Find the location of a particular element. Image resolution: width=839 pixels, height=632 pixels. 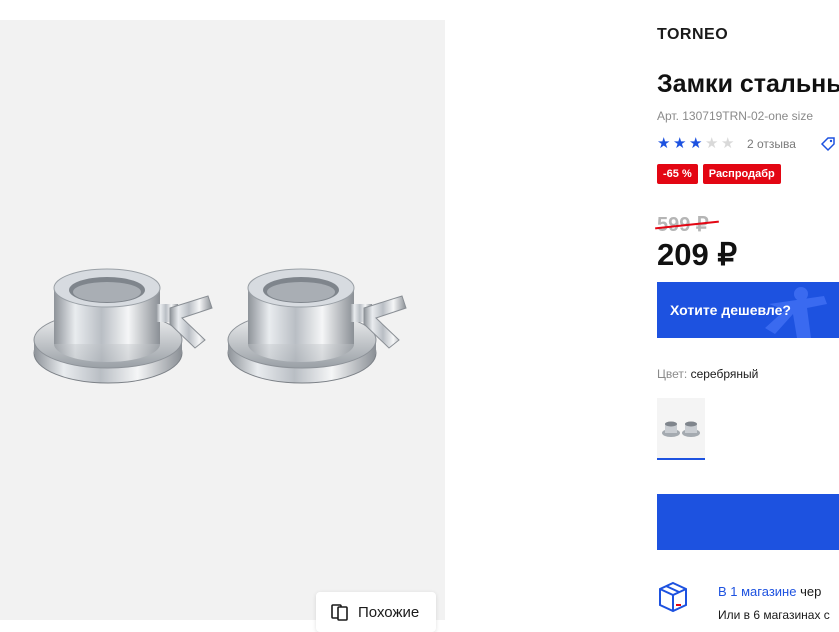

box-icon is located at coordinates (673, 597).